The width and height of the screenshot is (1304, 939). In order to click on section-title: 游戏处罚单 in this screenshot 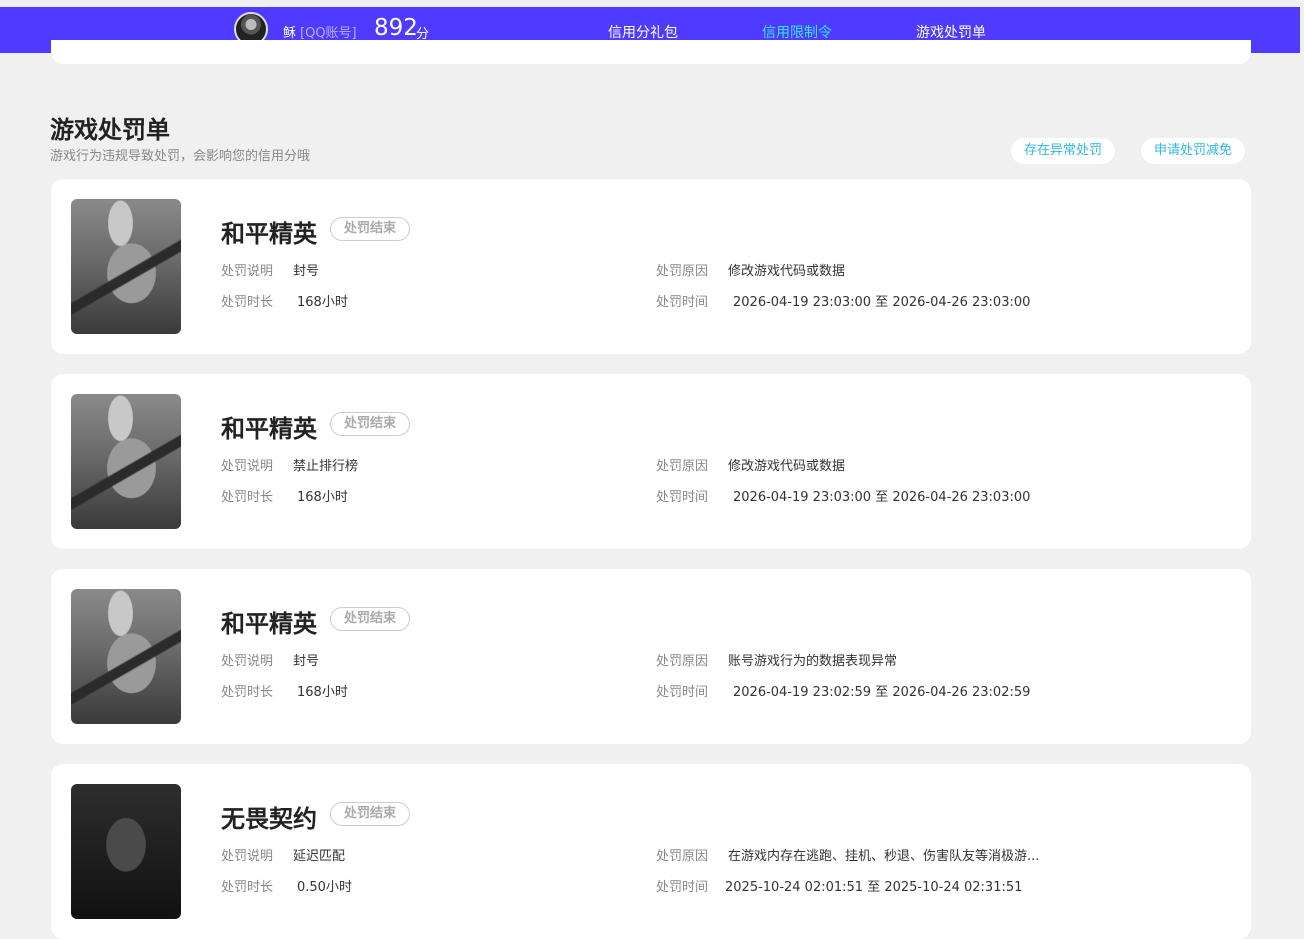, I will do `click(110, 130)`.